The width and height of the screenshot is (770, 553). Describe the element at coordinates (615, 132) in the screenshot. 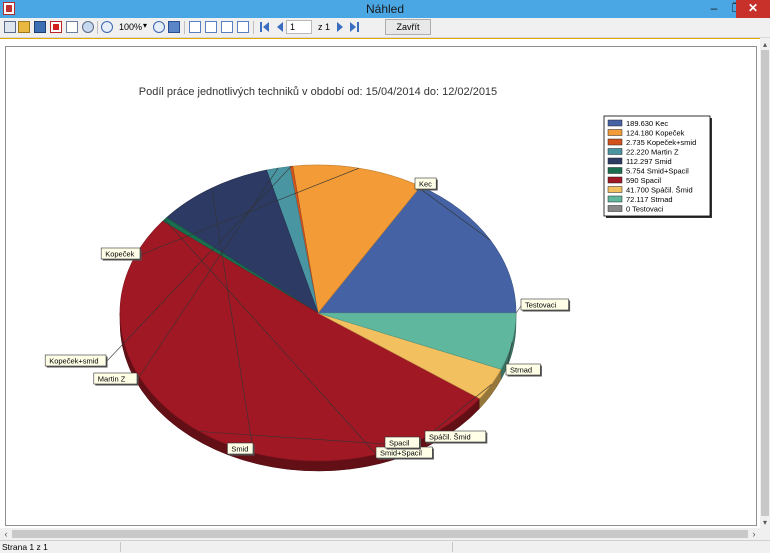

I see `legend-swatch-kopecek` at that location.